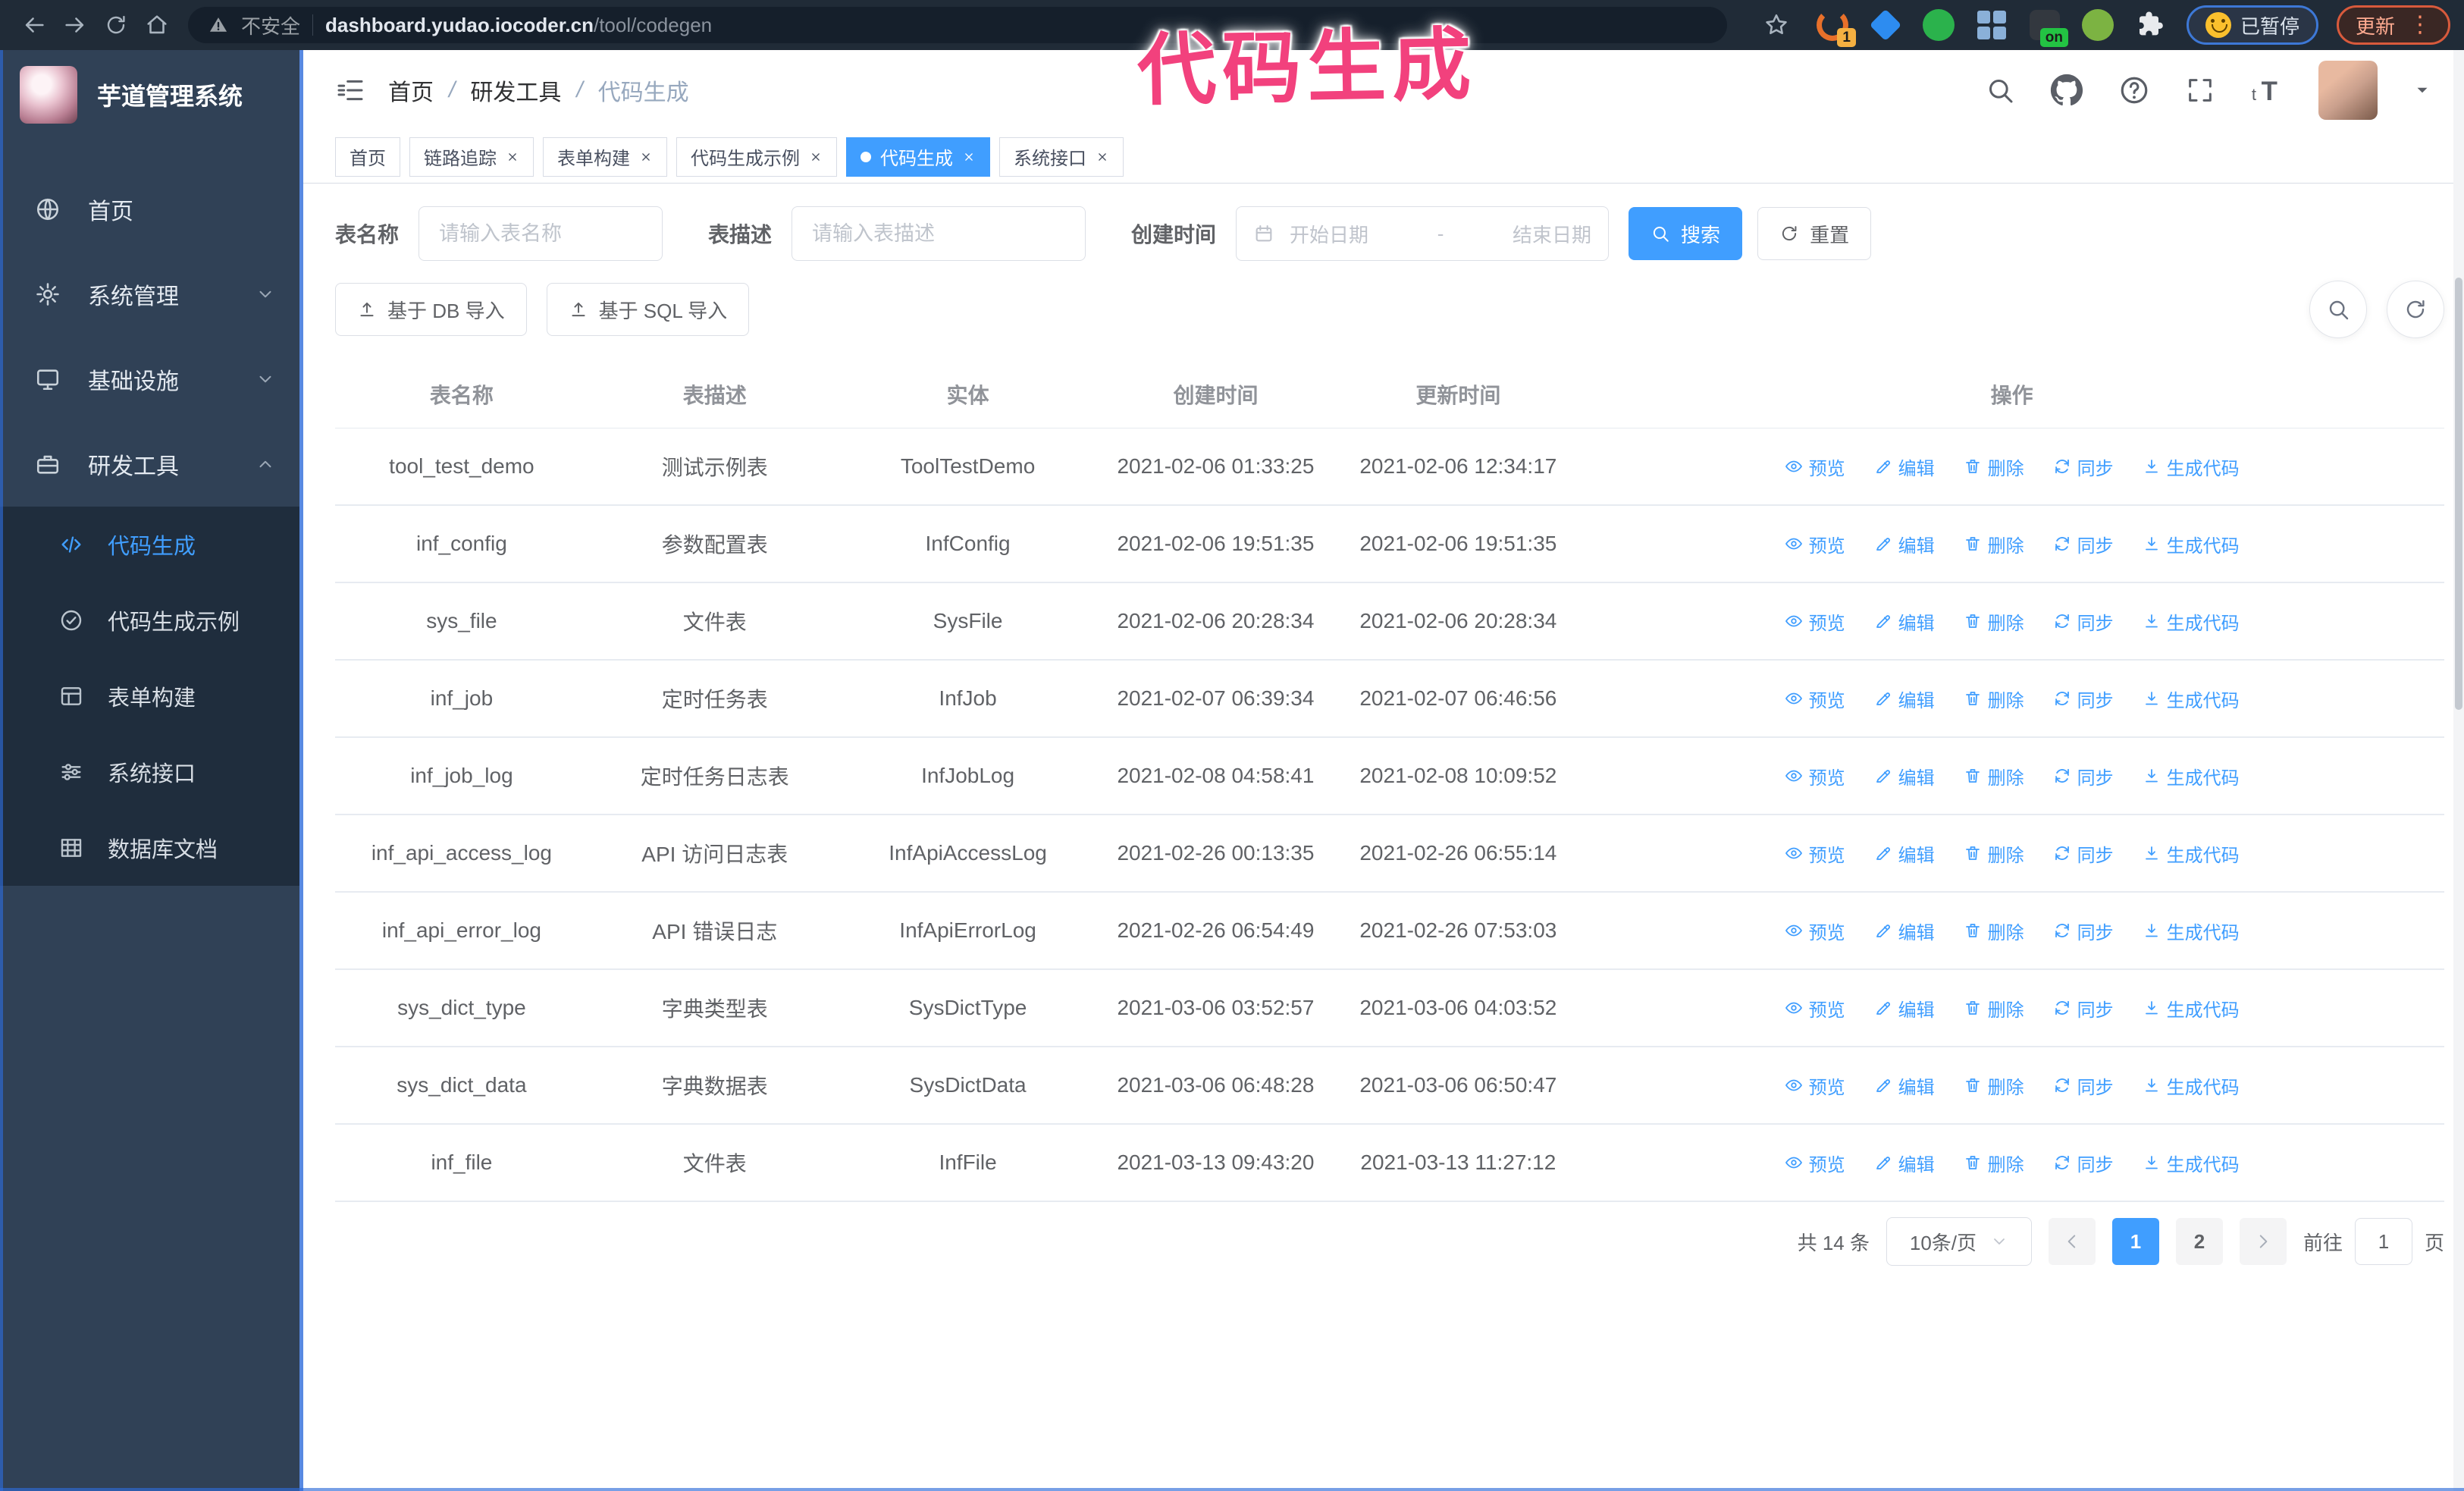  I want to click on chrome-update-chip: 更新 ⋮, so click(2393, 25).